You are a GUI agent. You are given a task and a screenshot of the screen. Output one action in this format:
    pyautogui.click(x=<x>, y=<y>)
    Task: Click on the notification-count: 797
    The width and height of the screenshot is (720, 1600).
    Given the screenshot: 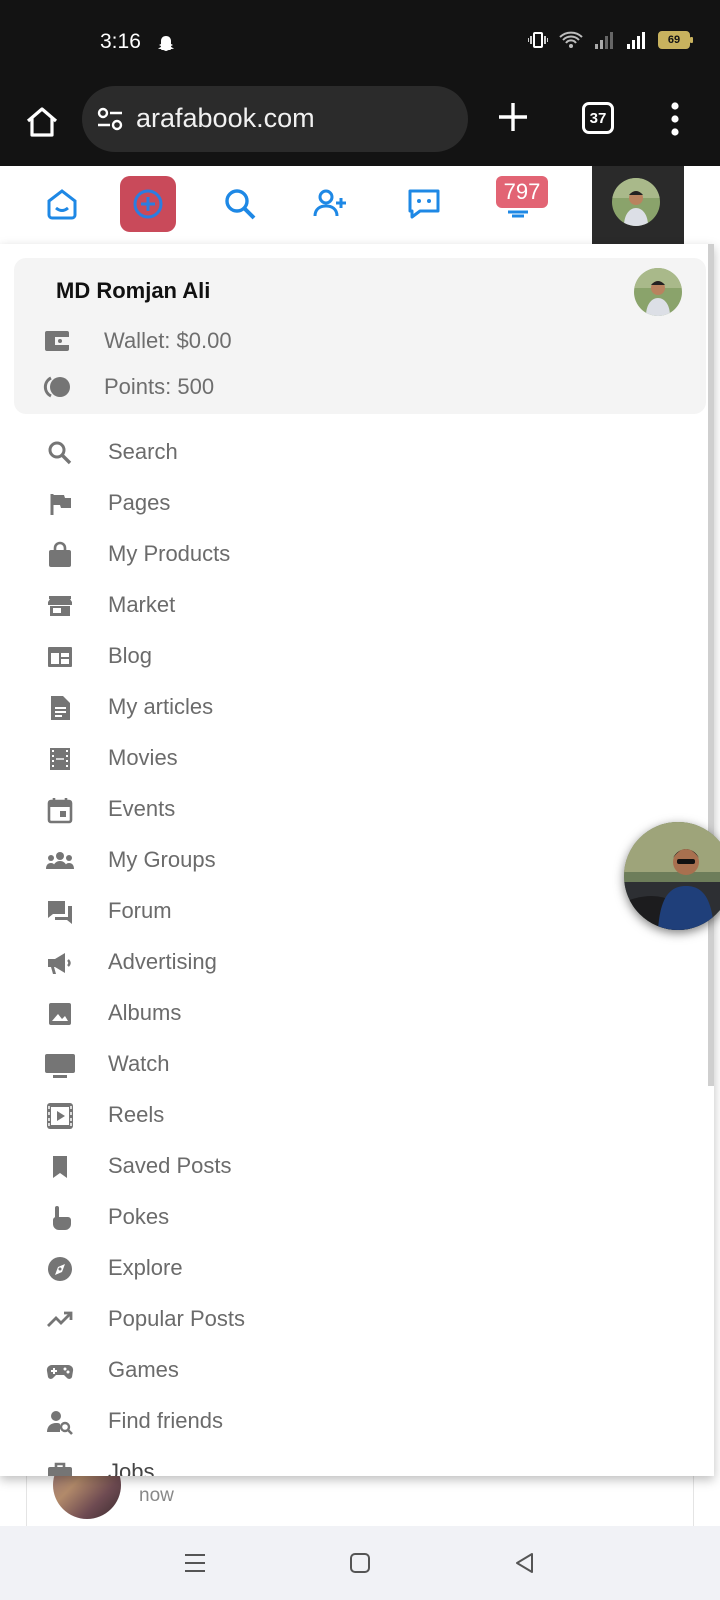 What is the action you would take?
    pyautogui.click(x=522, y=191)
    